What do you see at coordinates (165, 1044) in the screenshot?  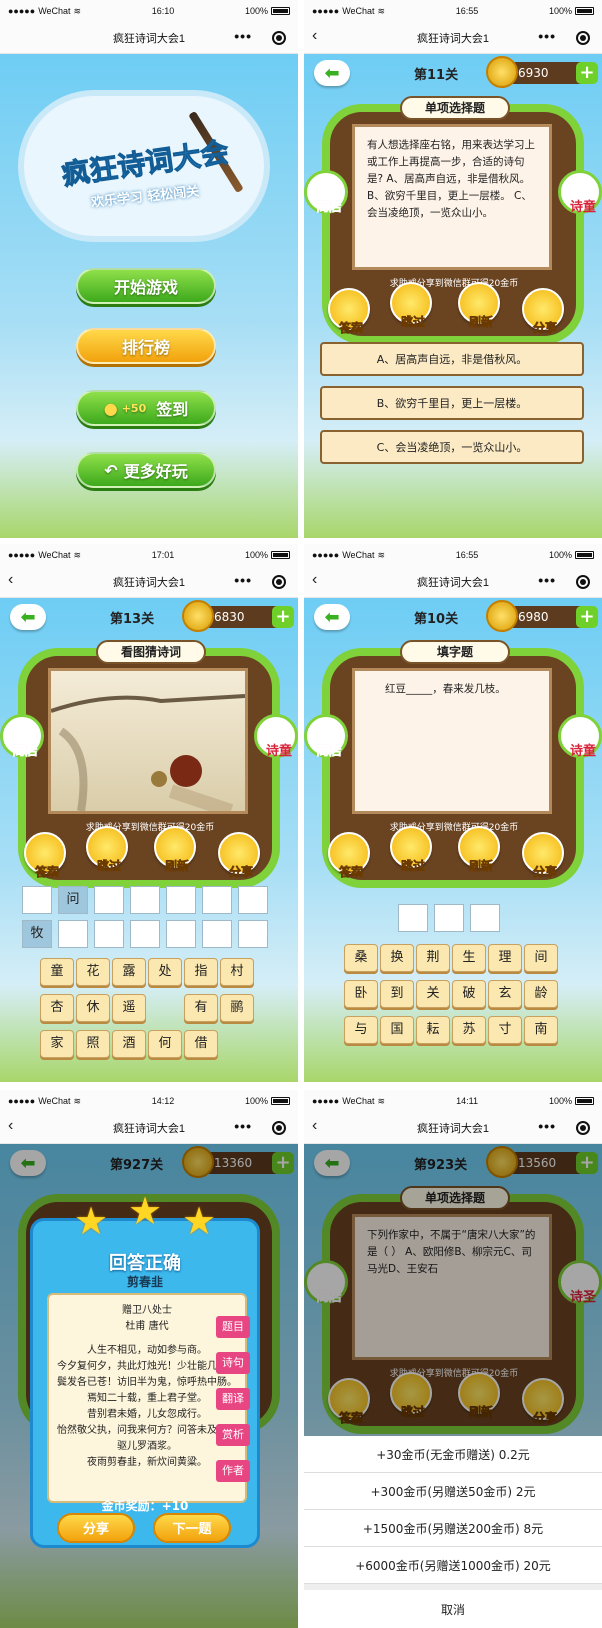 I see `char-key: 何` at bounding box center [165, 1044].